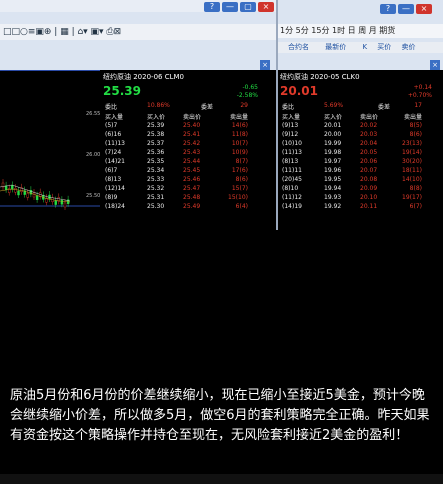 The image size is (443, 484). I want to click on table-row: (11)13 19.98 20.05 19(14), so click(358, 153).